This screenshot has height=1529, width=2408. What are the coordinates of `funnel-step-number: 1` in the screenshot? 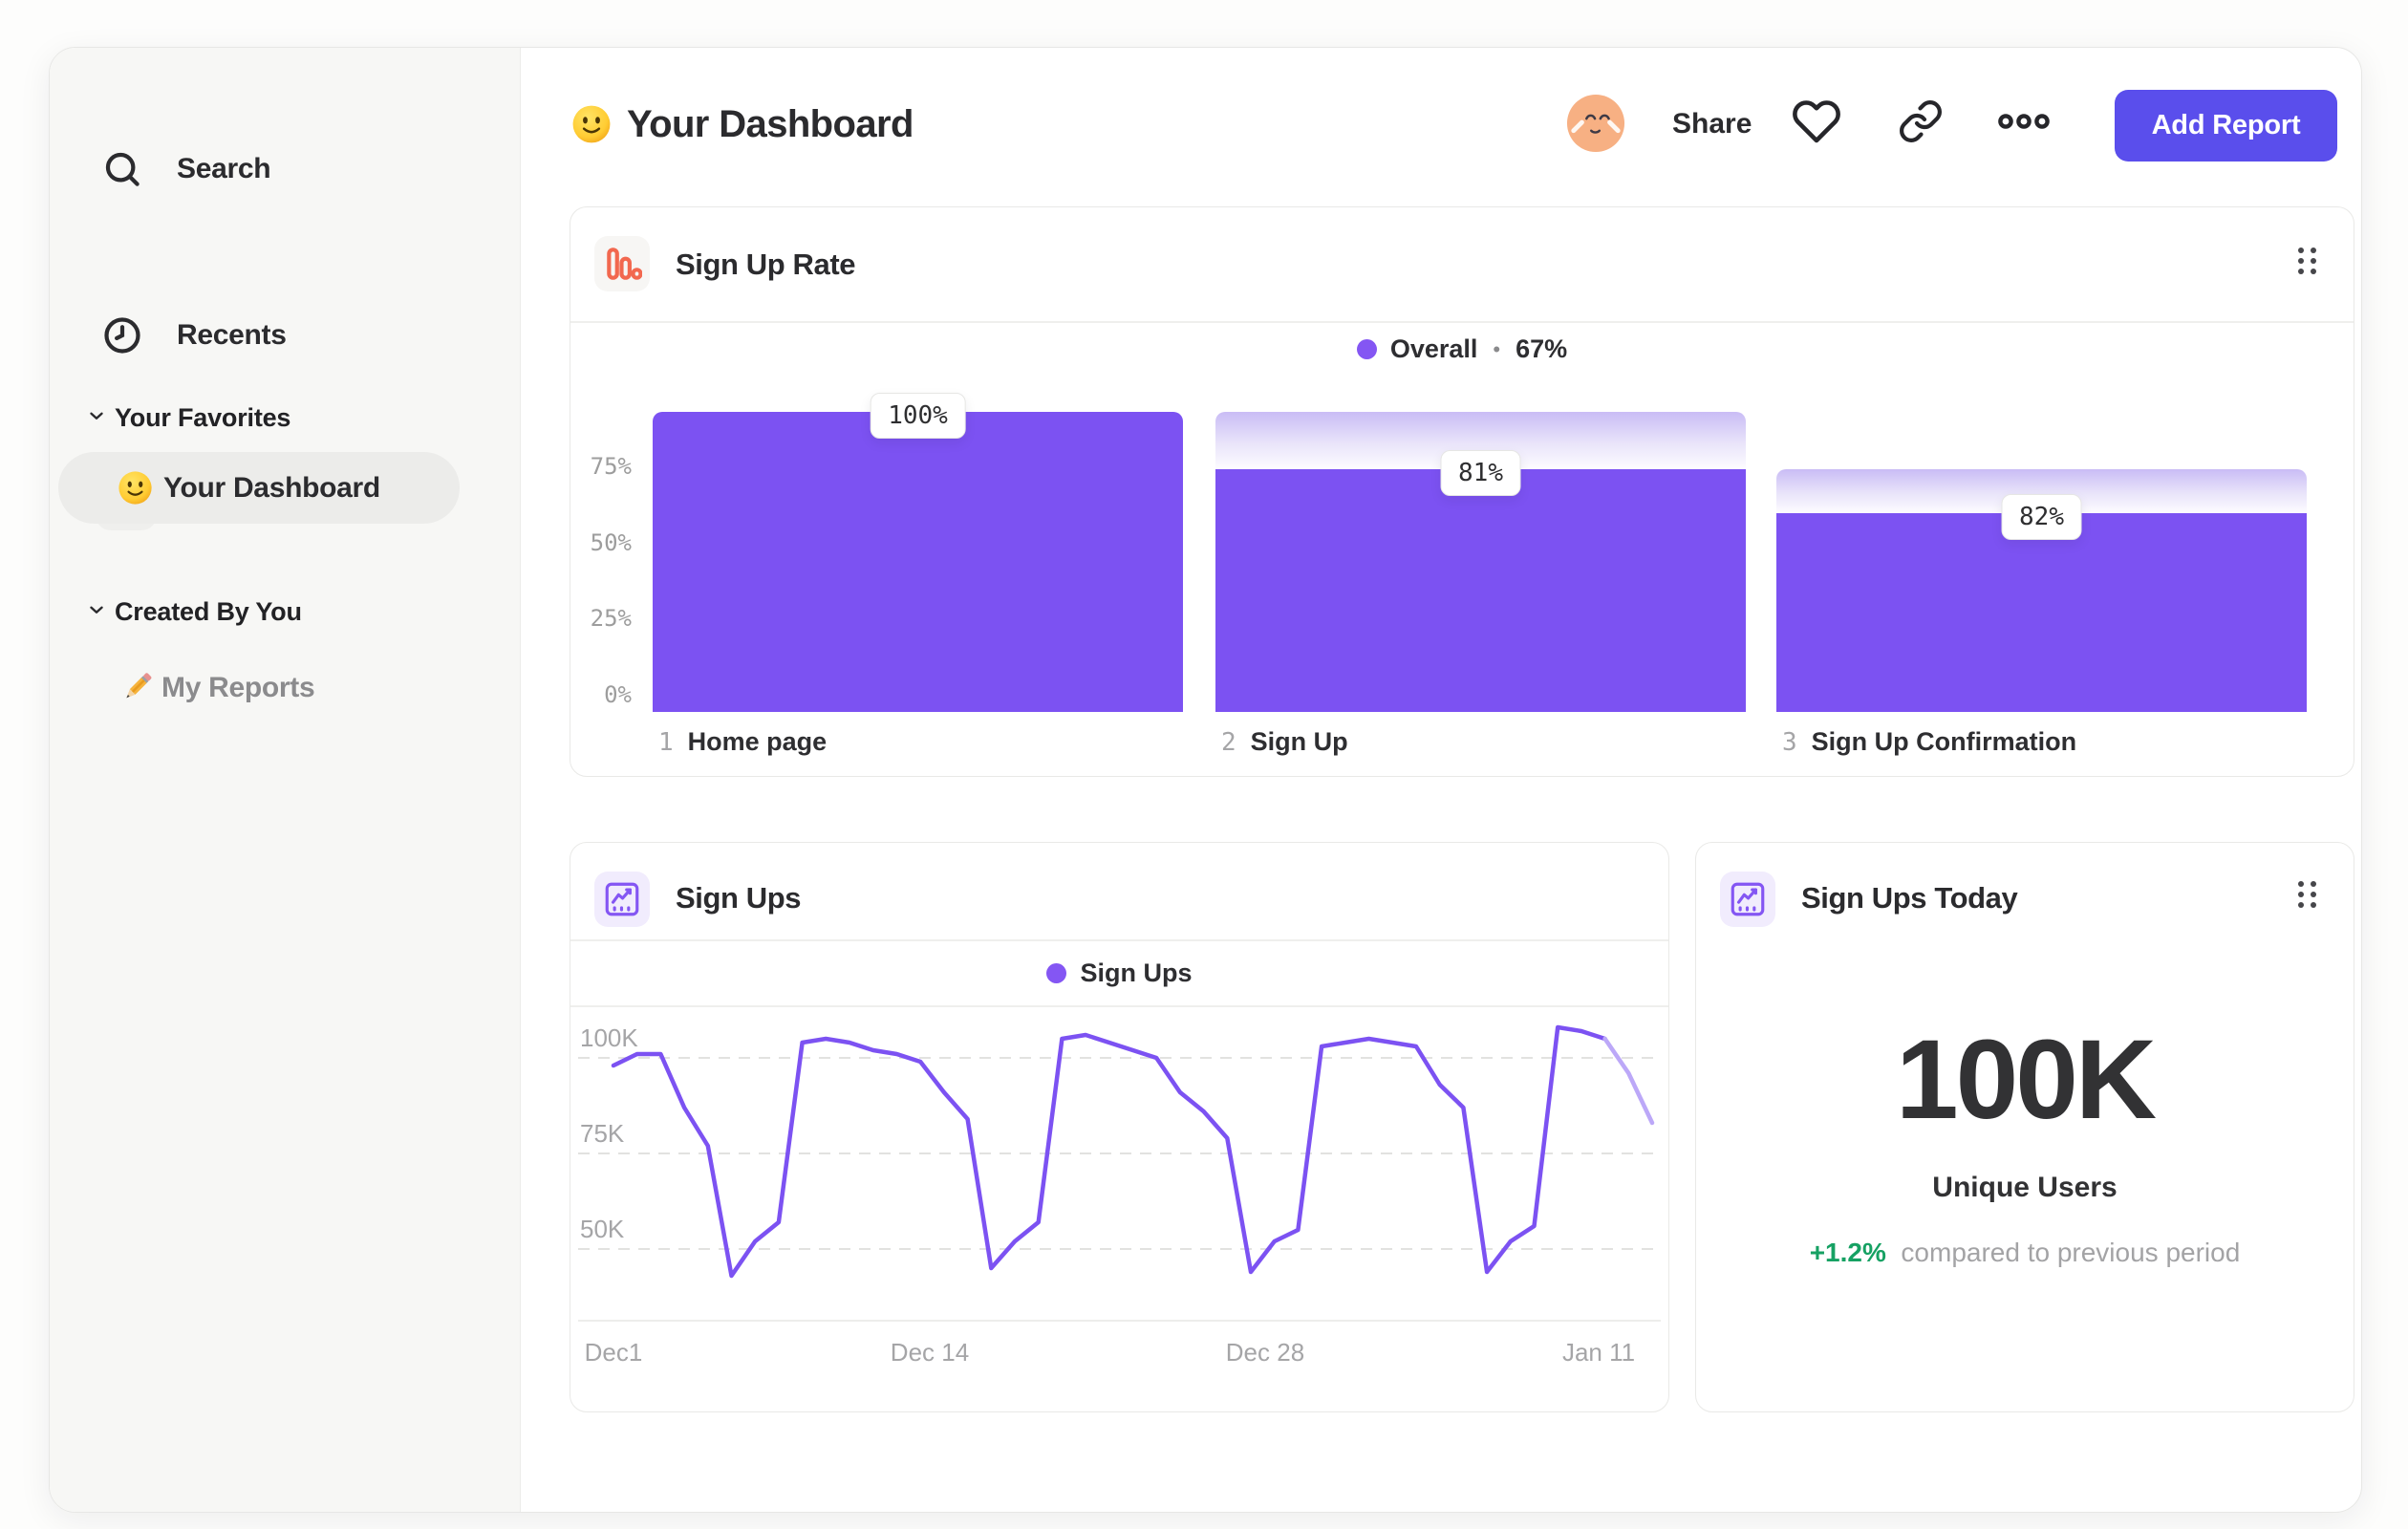 It's located at (666, 742).